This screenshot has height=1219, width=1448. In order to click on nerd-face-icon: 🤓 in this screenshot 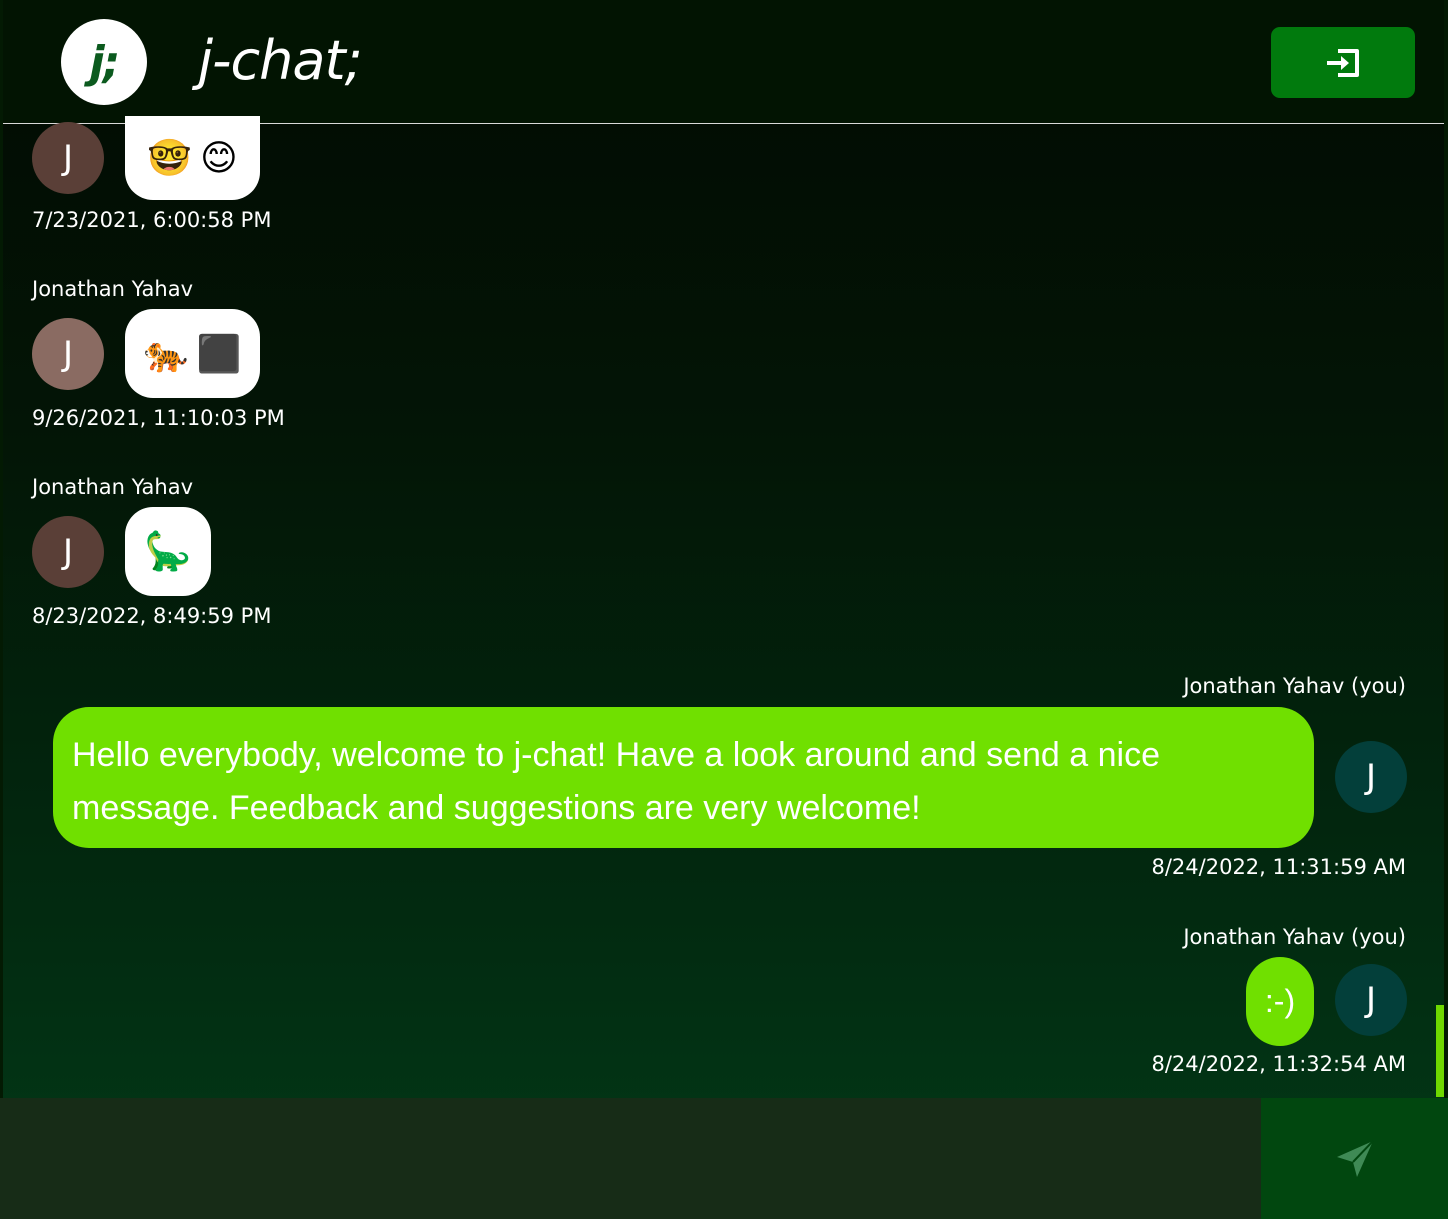, I will do `click(170, 158)`.